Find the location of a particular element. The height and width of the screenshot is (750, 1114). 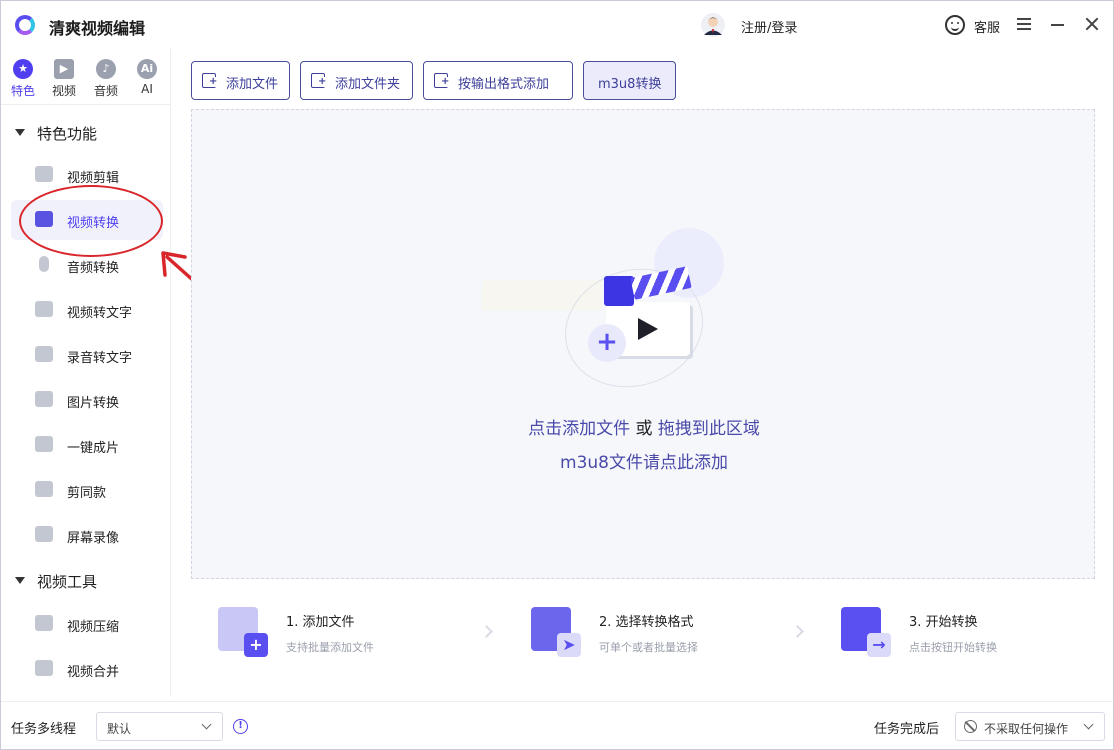

sidebar-item-label: 视频剪辑 is located at coordinates (93, 178).